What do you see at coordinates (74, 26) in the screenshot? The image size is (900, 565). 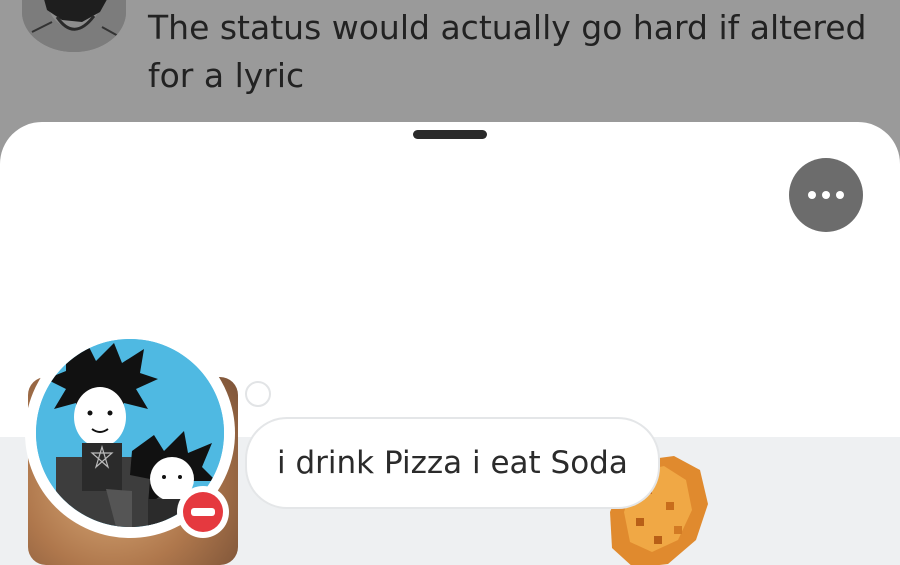 I see `background-message-avatar` at bounding box center [74, 26].